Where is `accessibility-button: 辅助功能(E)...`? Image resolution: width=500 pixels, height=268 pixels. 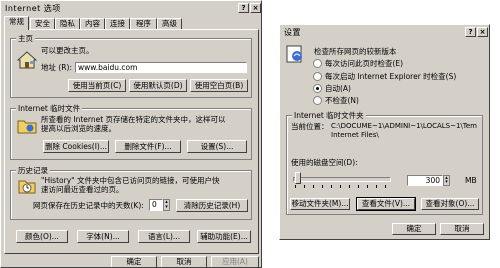
accessibility-button: 辅助功能(E)... is located at coordinates (224, 236).